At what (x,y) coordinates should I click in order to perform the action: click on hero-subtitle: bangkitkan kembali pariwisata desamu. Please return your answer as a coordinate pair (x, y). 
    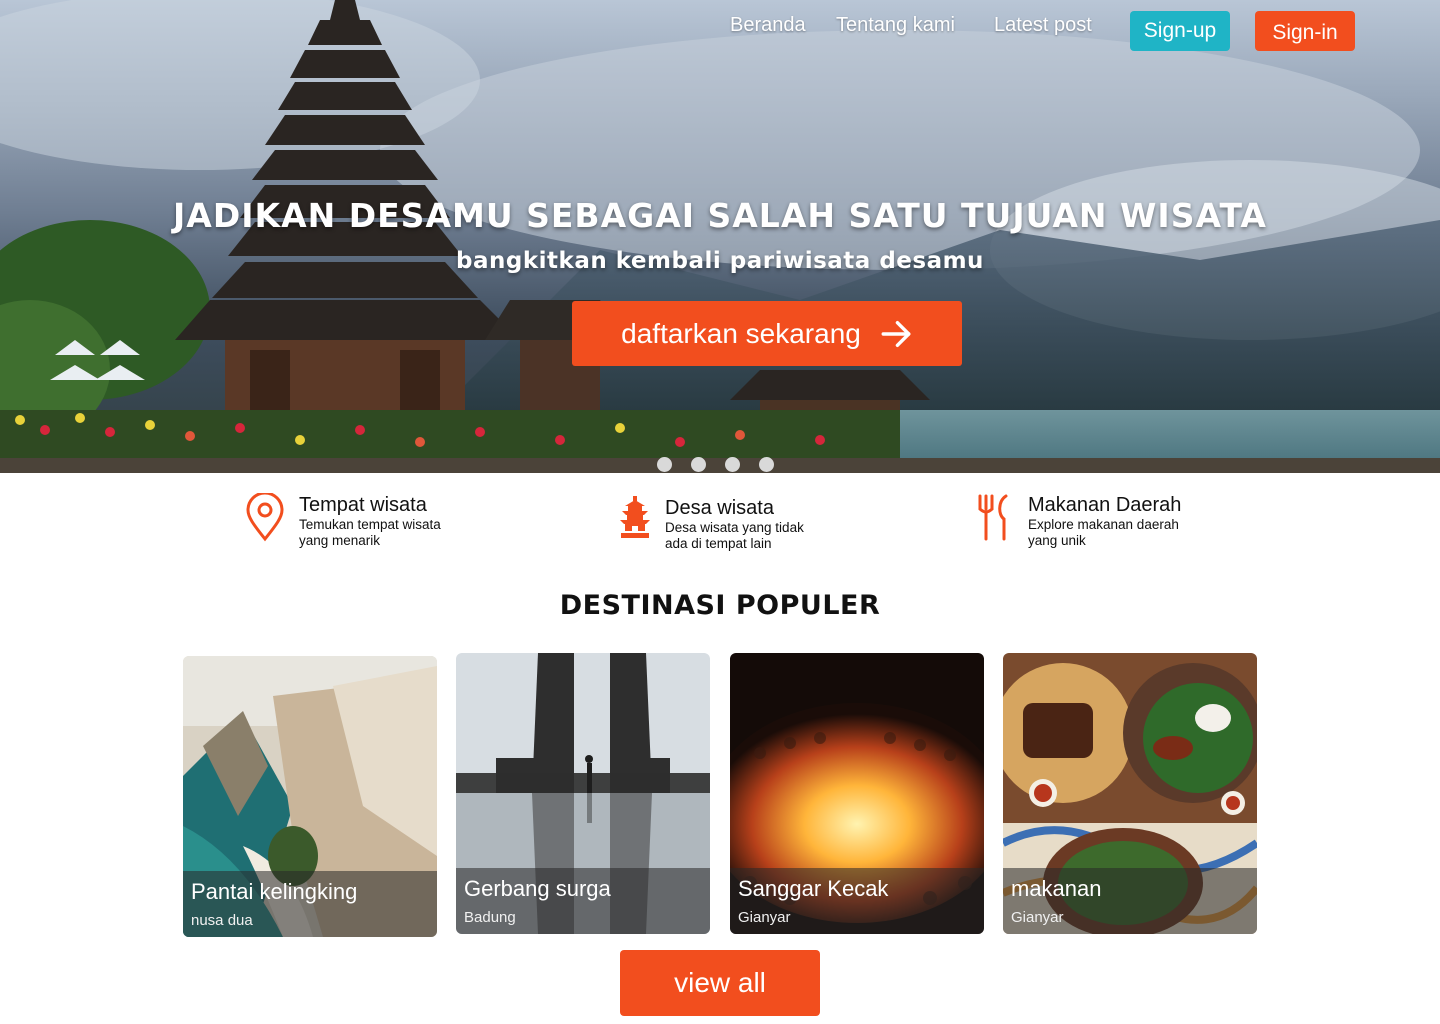
    Looking at the image, I should click on (720, 261).